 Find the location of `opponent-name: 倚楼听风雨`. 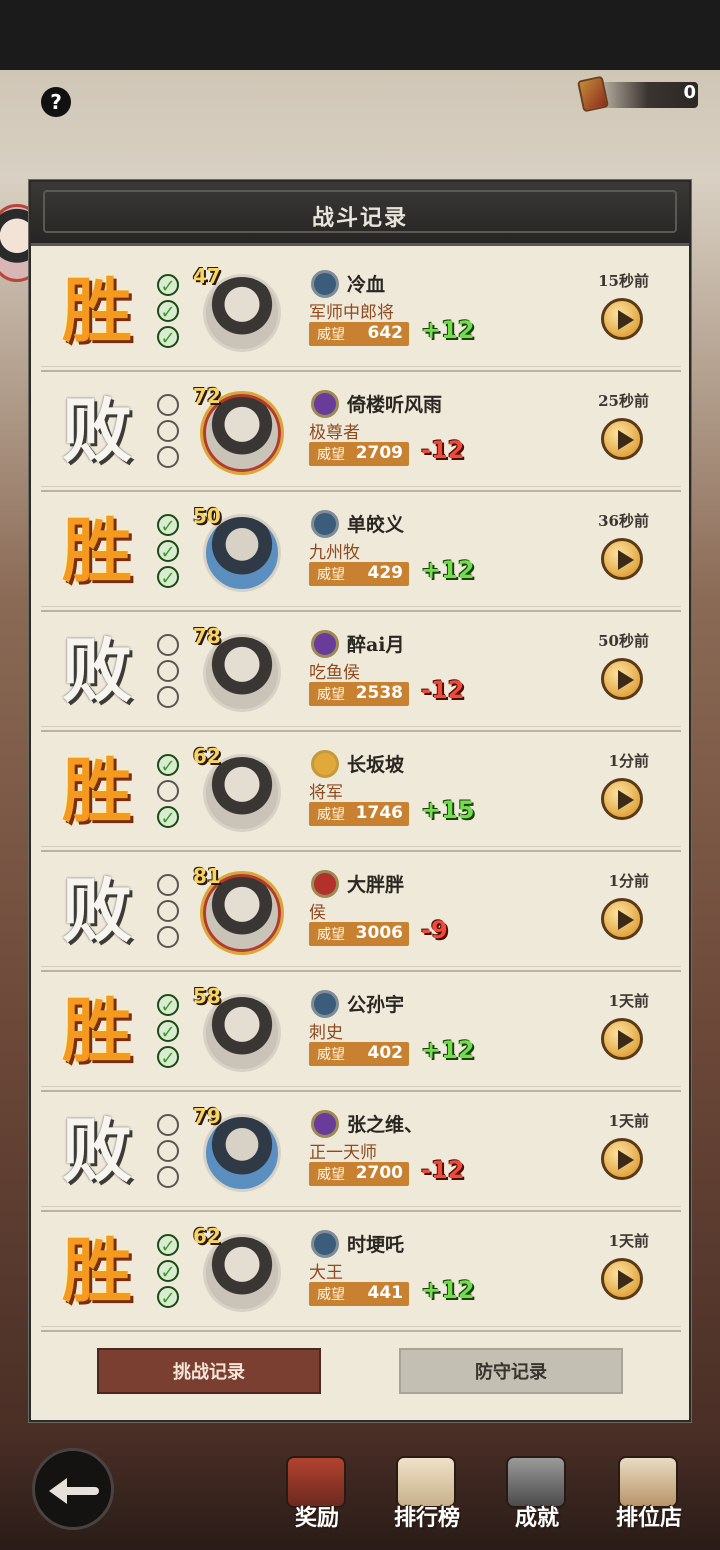

opponent-name: 倚楼听风雨 is located at coordinates (395, 405).